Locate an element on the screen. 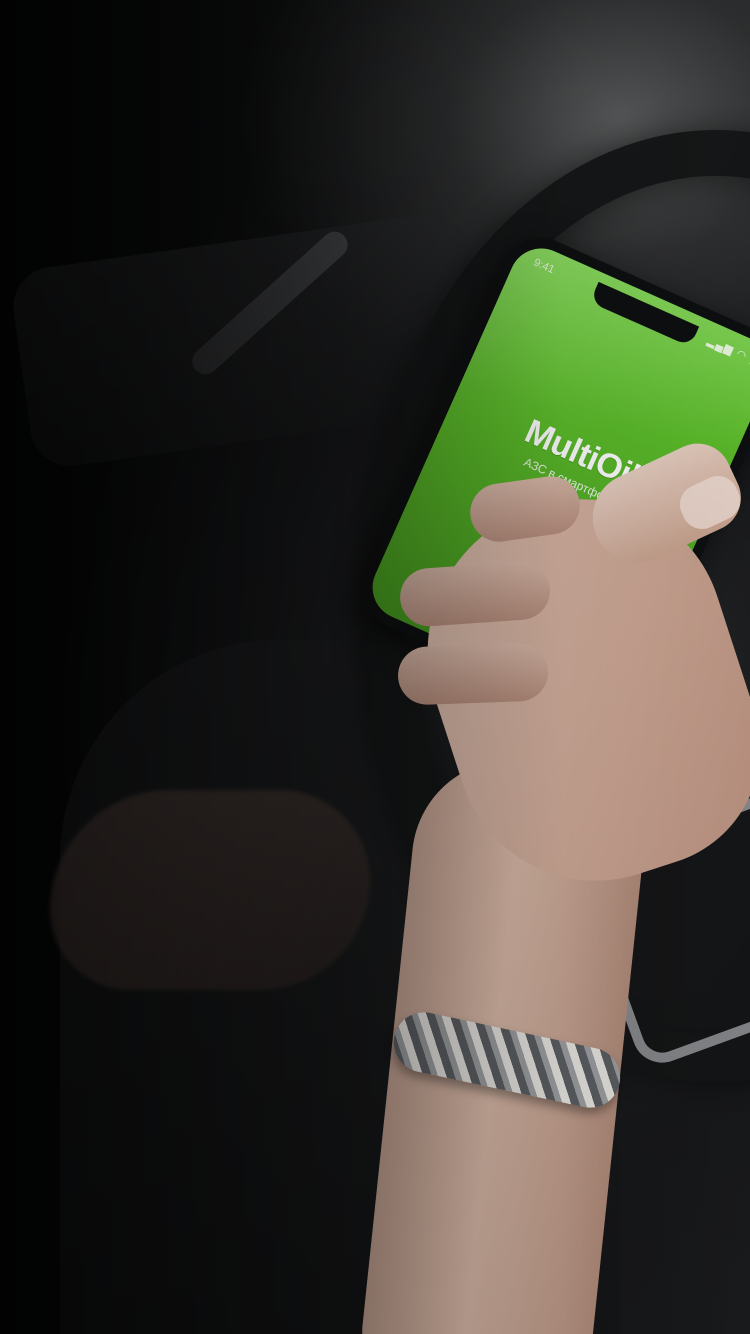 The width and height of the screenshot is (750, 1334). finger-ring is located at coordinates (473, 674).